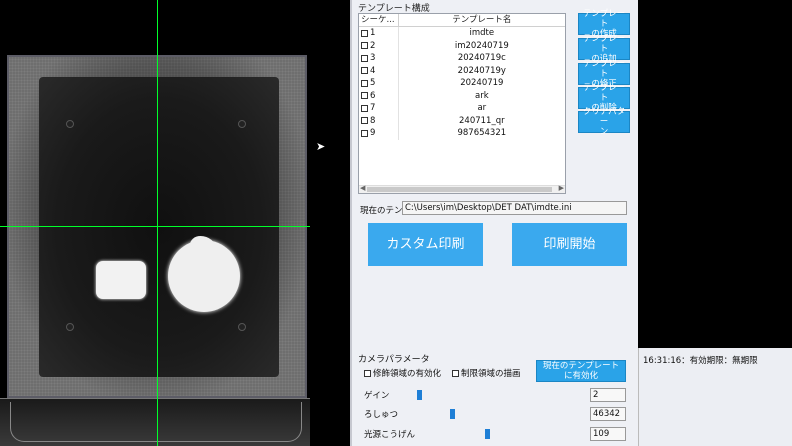 This screenshot has width=792, height=446. I want to click on sequence-cell: 3, so click(379, 58).